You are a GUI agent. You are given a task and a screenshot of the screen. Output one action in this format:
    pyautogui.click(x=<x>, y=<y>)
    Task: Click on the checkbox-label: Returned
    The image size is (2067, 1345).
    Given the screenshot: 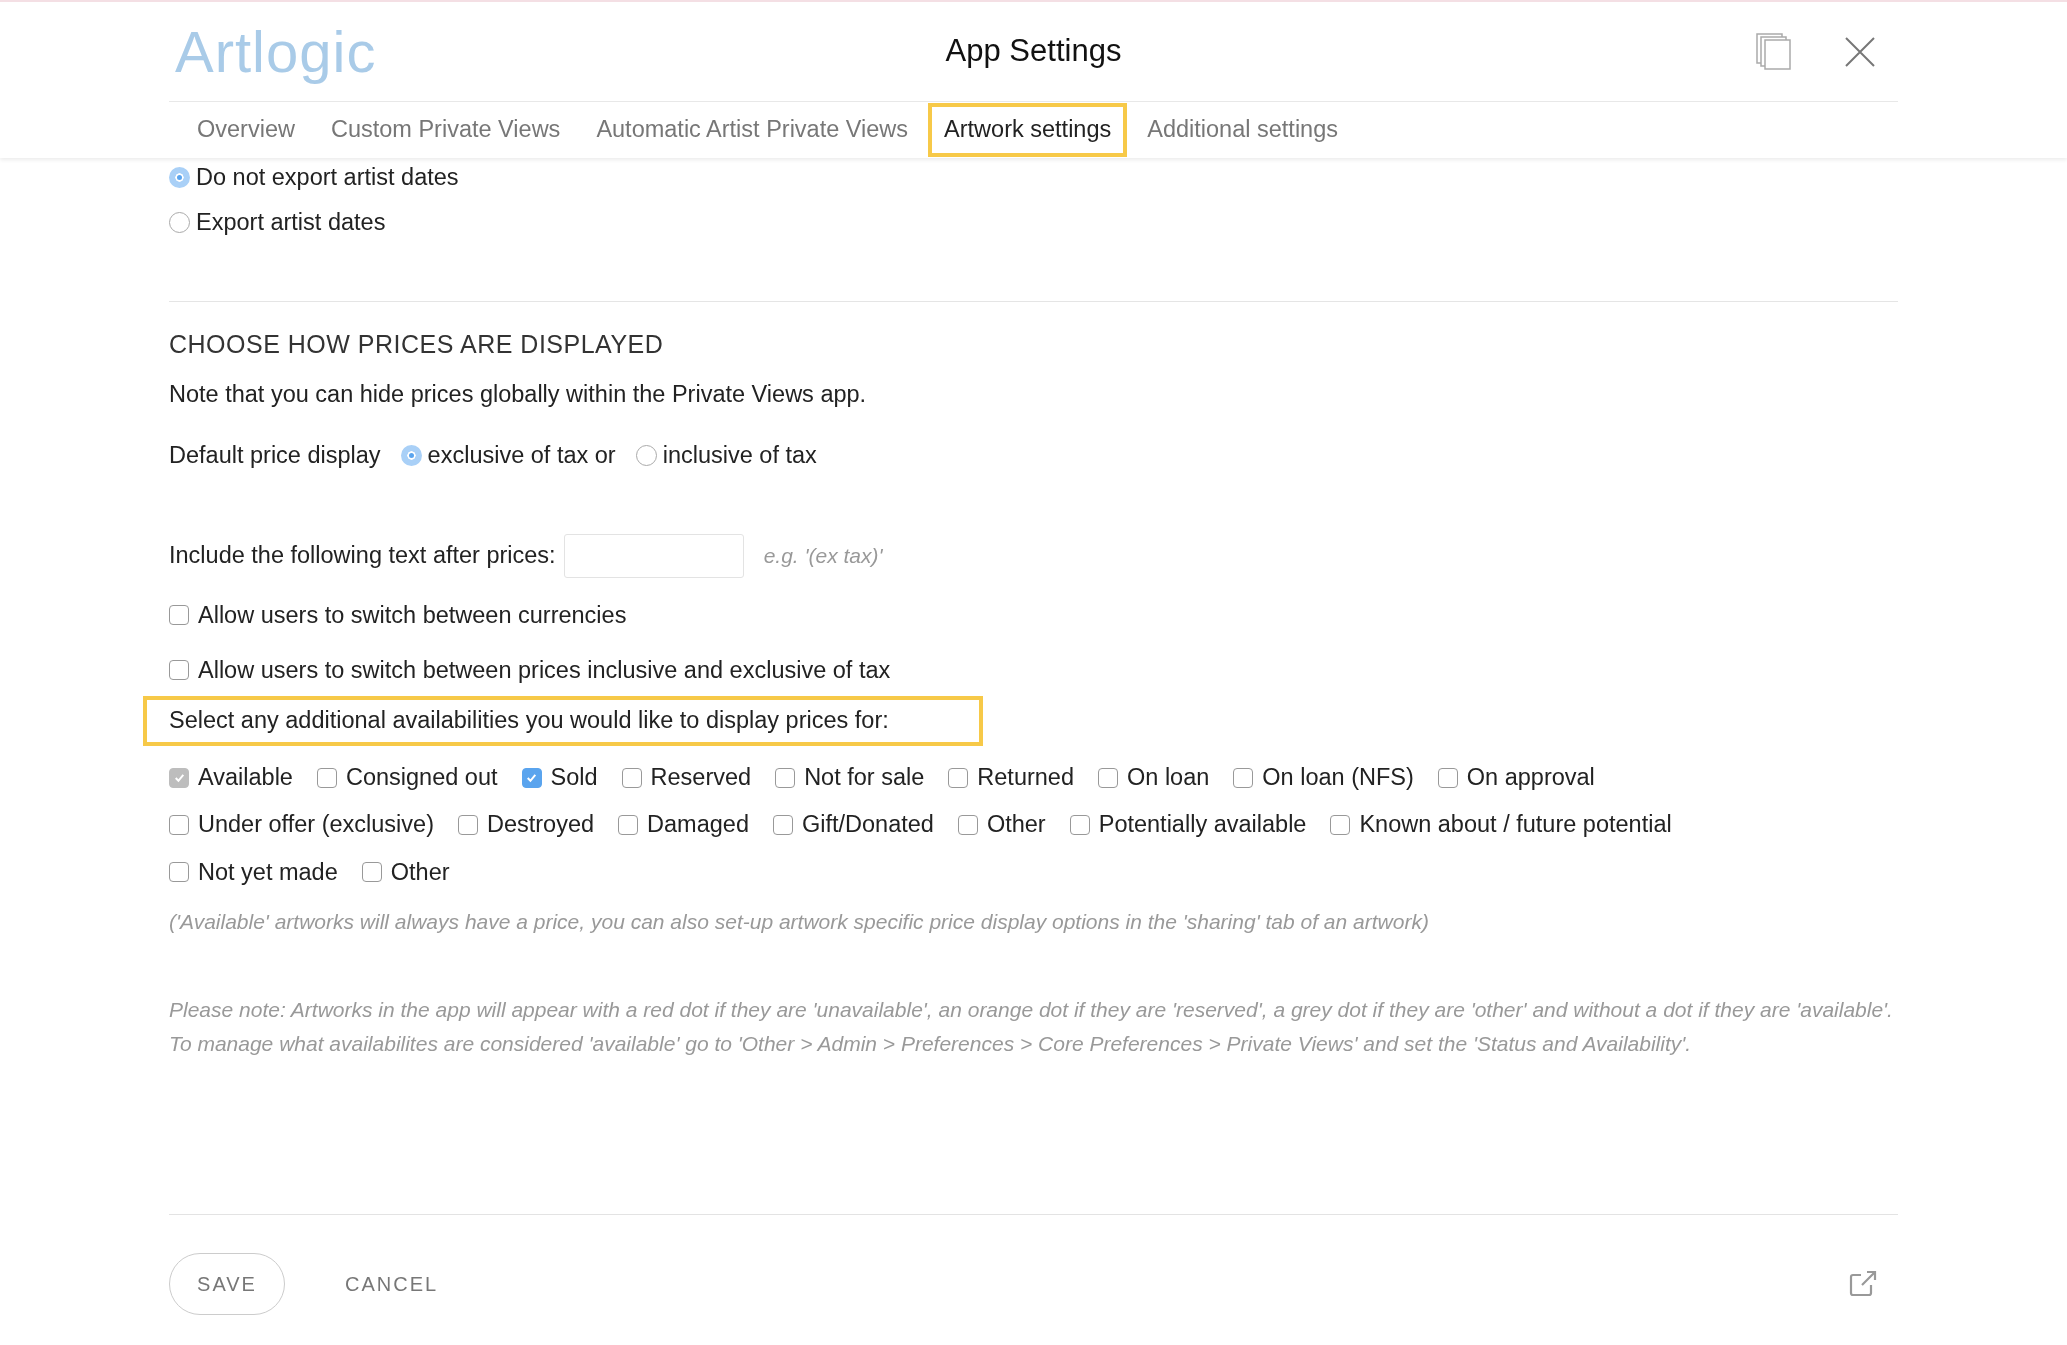 What is the action you would take?
    pyautogui.click(x=1025, y=777)
    